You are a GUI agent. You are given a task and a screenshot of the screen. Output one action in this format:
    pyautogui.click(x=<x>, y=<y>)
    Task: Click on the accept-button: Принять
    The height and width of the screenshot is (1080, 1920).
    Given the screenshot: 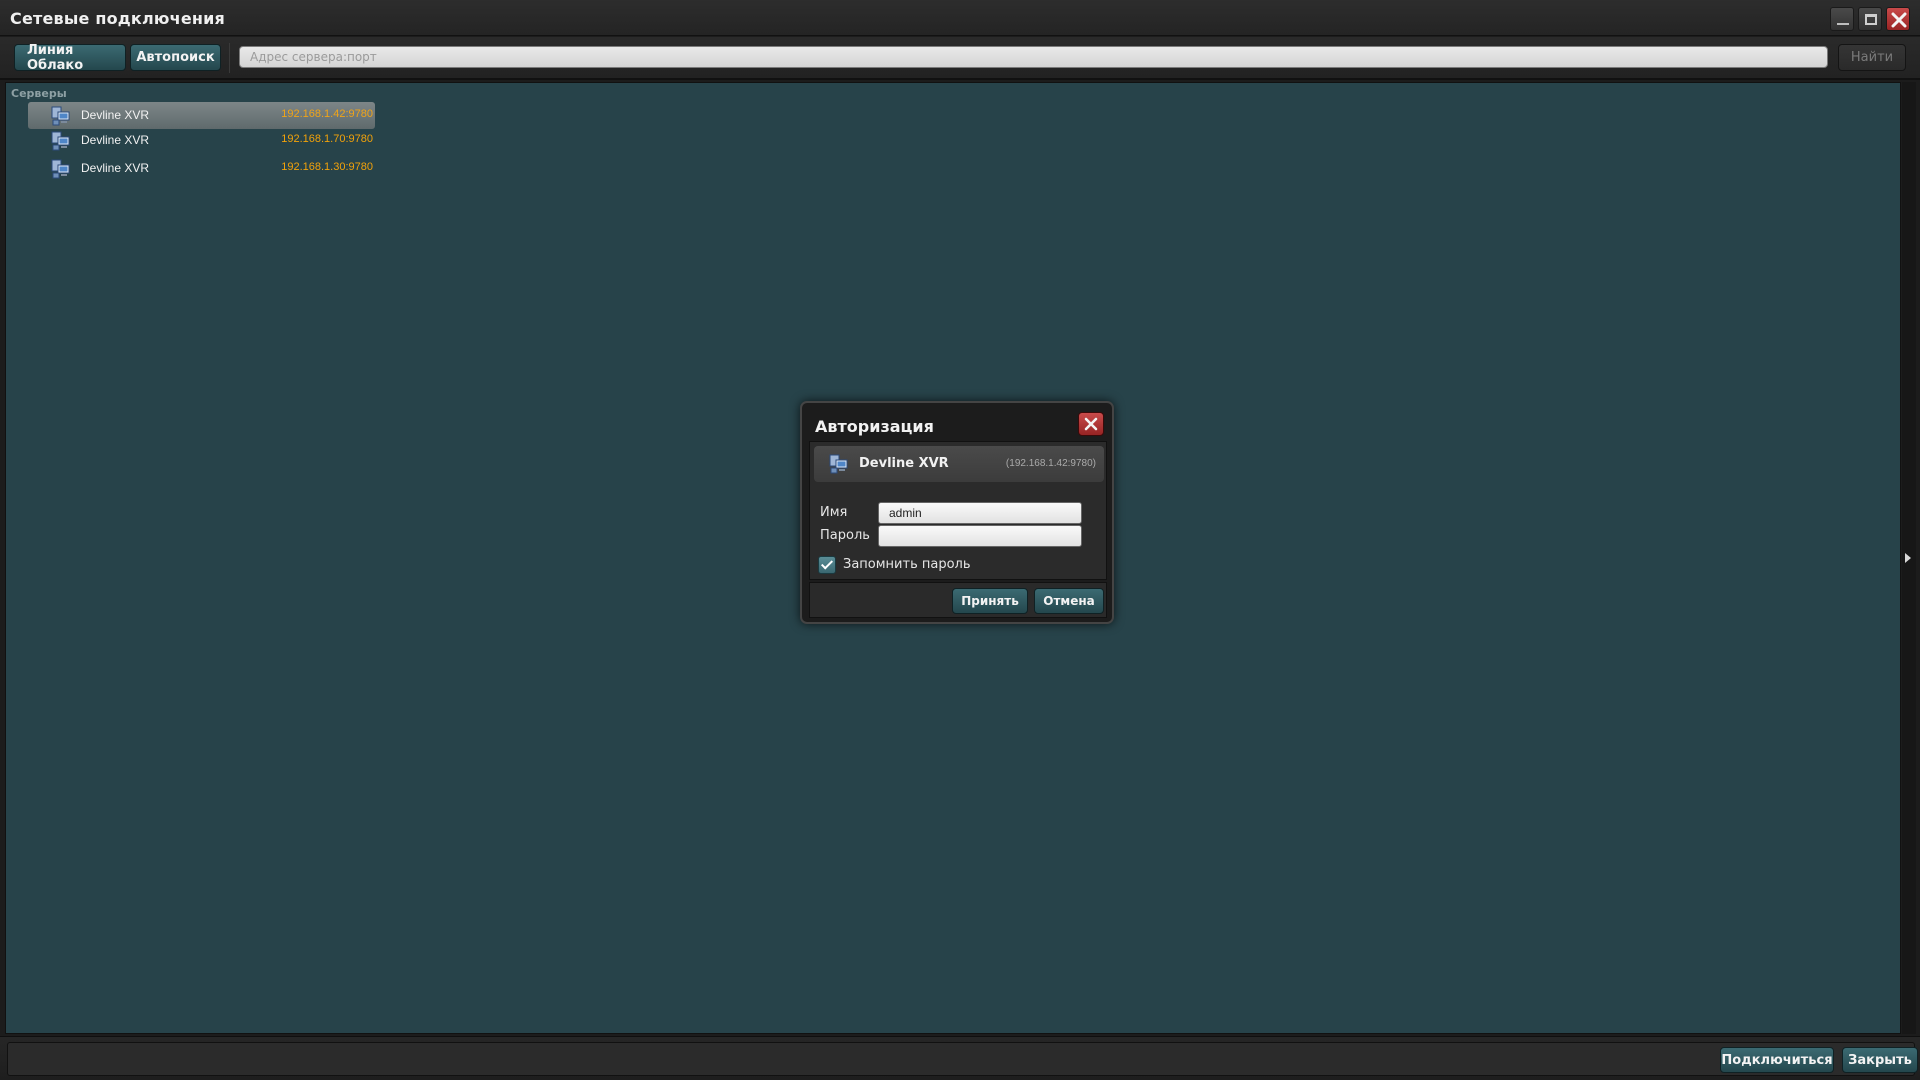 What is the action you would take?
    pyautogui.click(x=990, y=601)
    